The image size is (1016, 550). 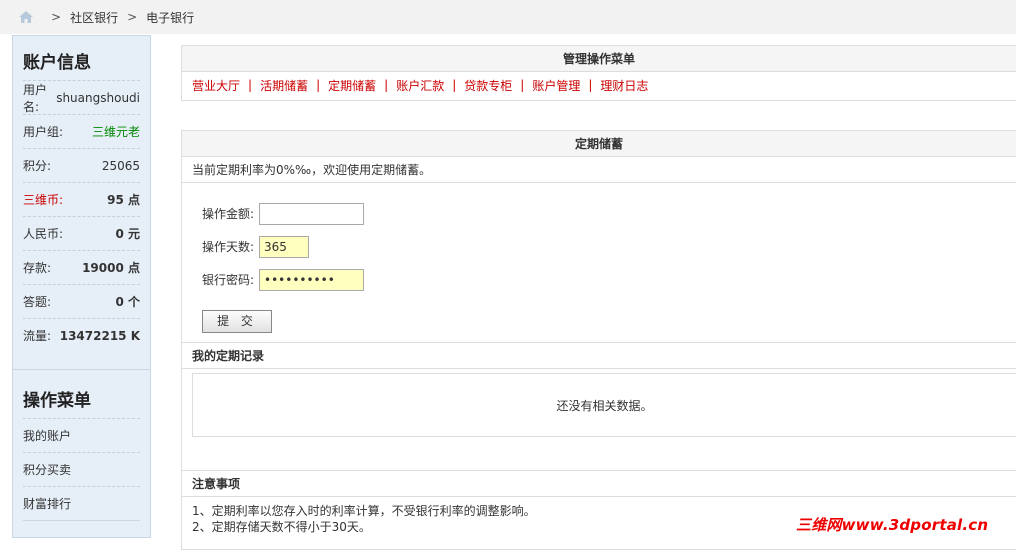 I want to click on menu-current-deposit: 活期储蓄, so click(x=284, y=85).